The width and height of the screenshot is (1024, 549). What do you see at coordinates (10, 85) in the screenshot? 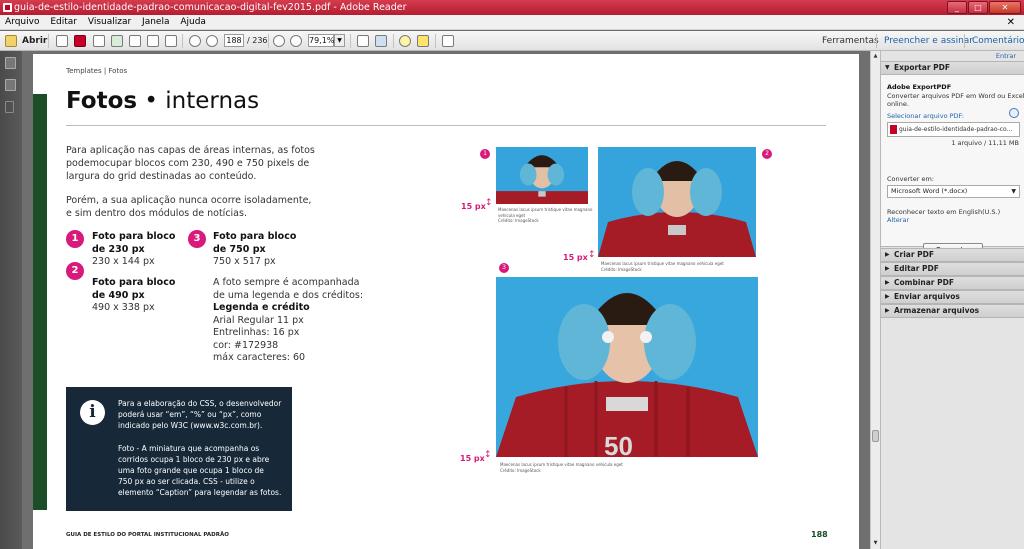
I see `bookmarks-icon` at bounding box center [10, 85].